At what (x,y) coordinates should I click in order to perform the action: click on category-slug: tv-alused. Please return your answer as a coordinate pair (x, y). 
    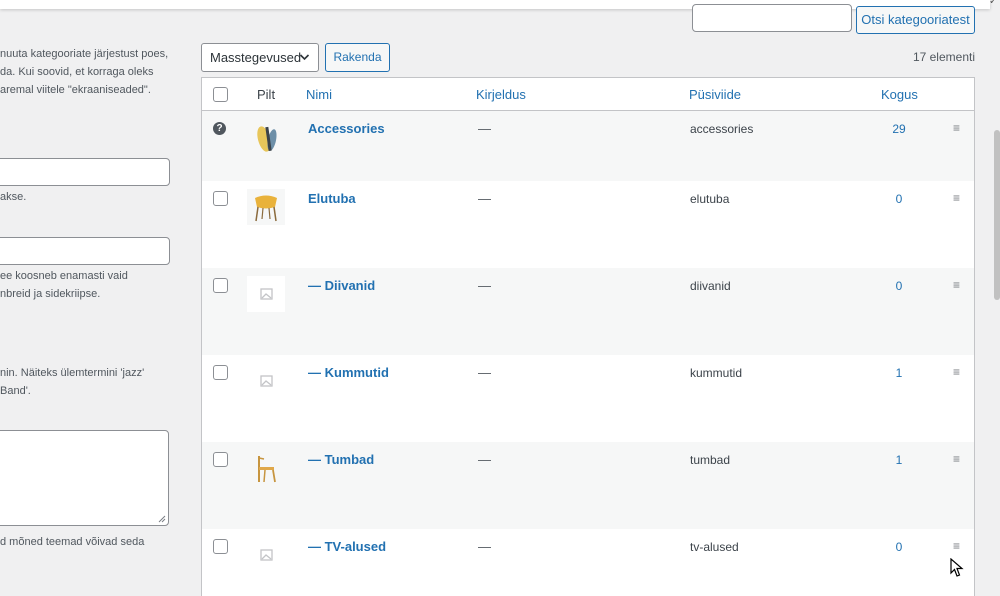
    Looking at the image, I should click on (714, 547).